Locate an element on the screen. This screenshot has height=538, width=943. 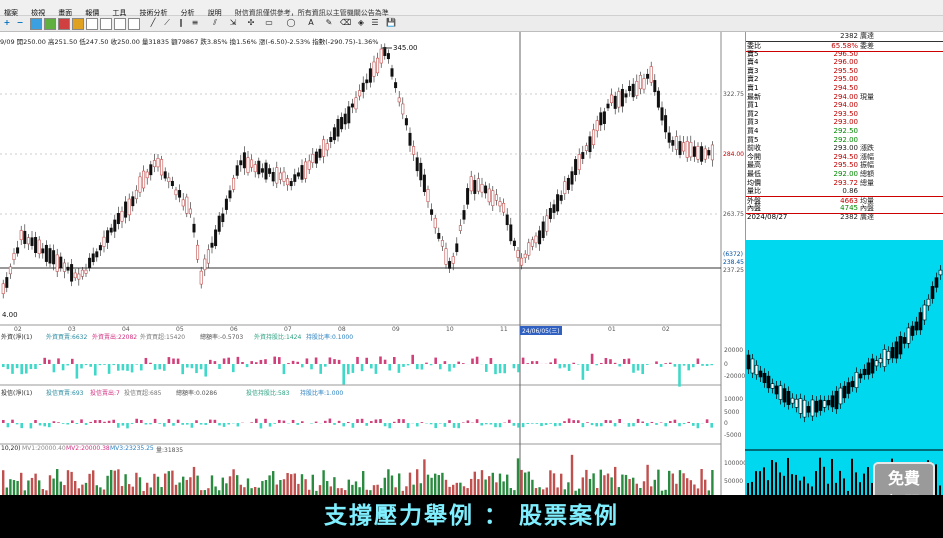
month-tick: 02 is located at coordinates (666, 329).